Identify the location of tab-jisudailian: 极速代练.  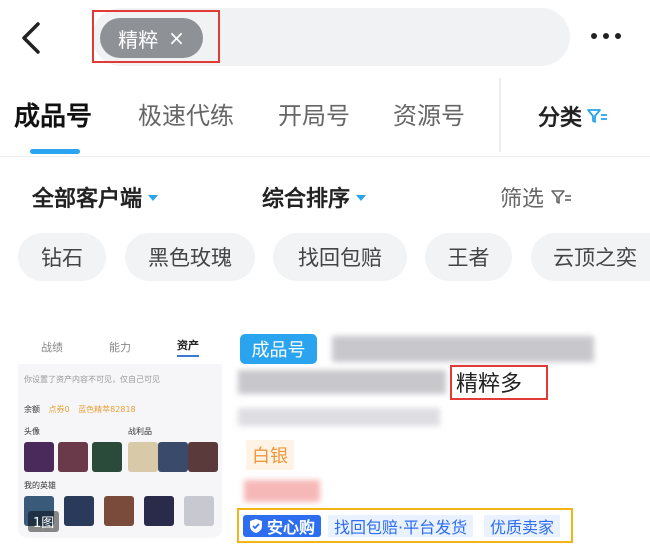
(186, 113).